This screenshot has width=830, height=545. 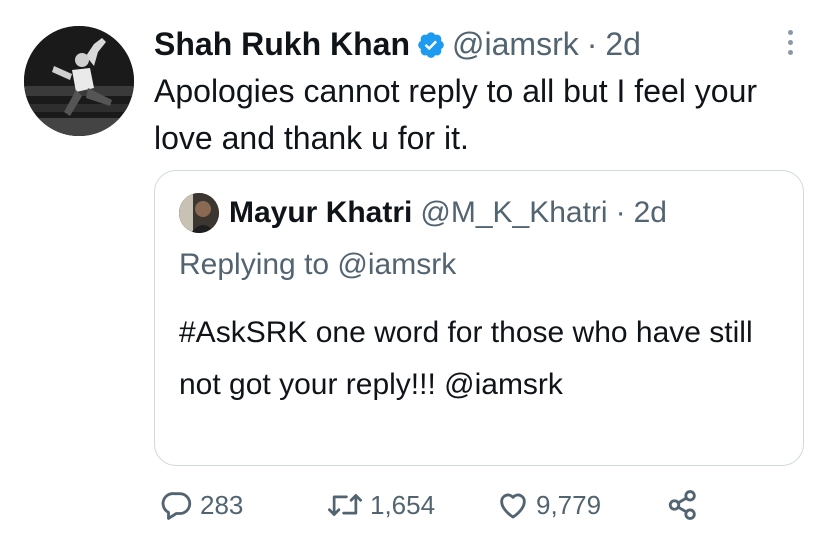 What do you see at coordinates (282, 44) in the screenshot?
I see `author-name: Shah Rukh Khan` at bounding box center [282, 44].